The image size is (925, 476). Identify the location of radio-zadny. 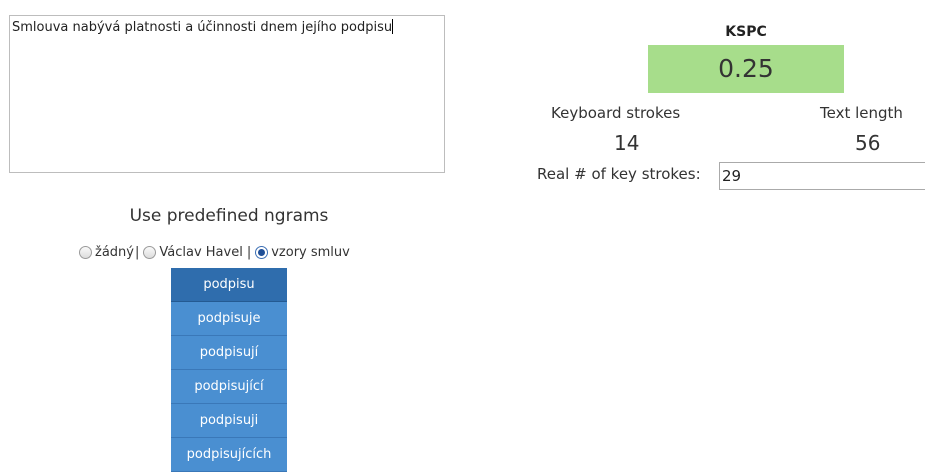
(85, 252).